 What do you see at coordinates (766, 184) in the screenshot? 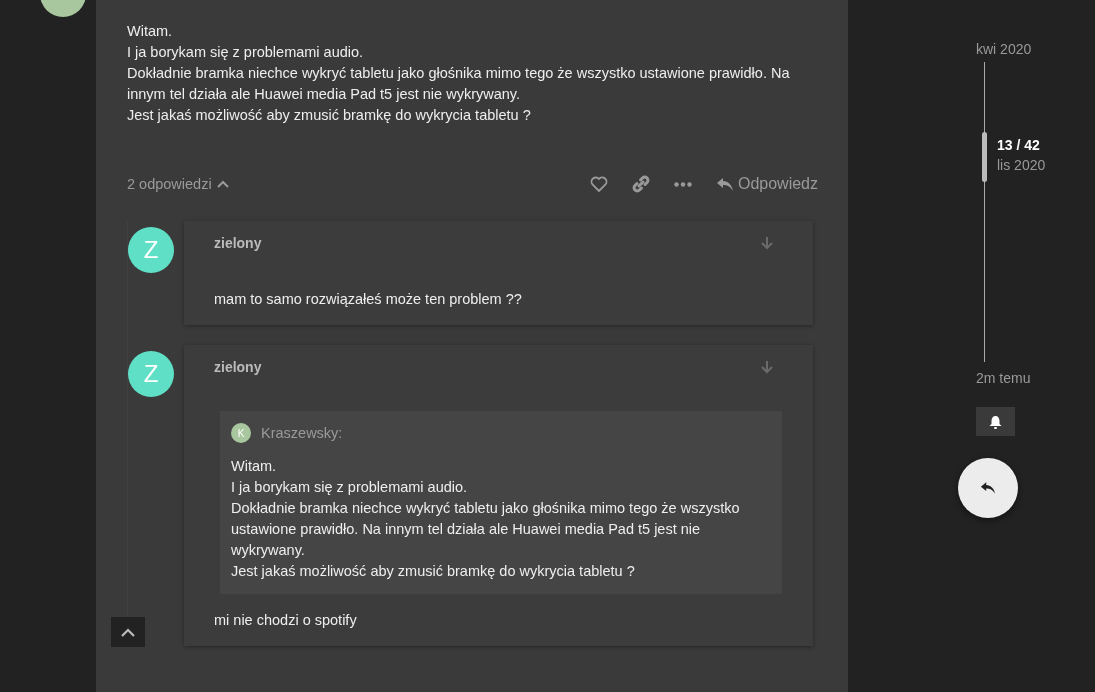
I see `reply-button: Odpowiedz` at bounding box center [766, 184].